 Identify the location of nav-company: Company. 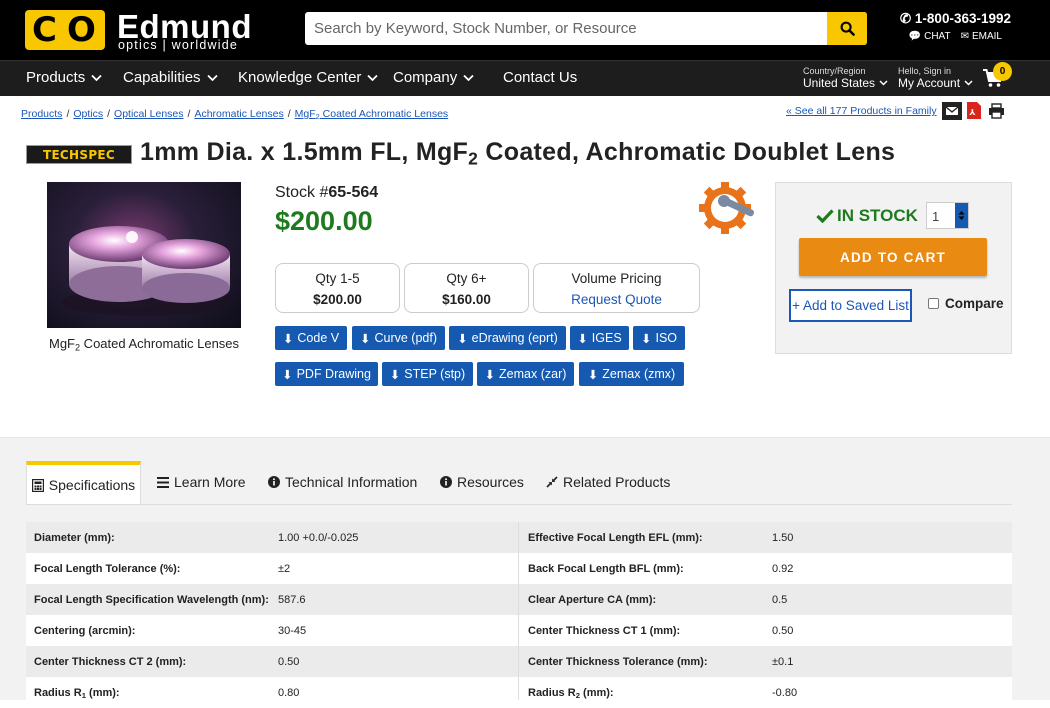
(433, 77).